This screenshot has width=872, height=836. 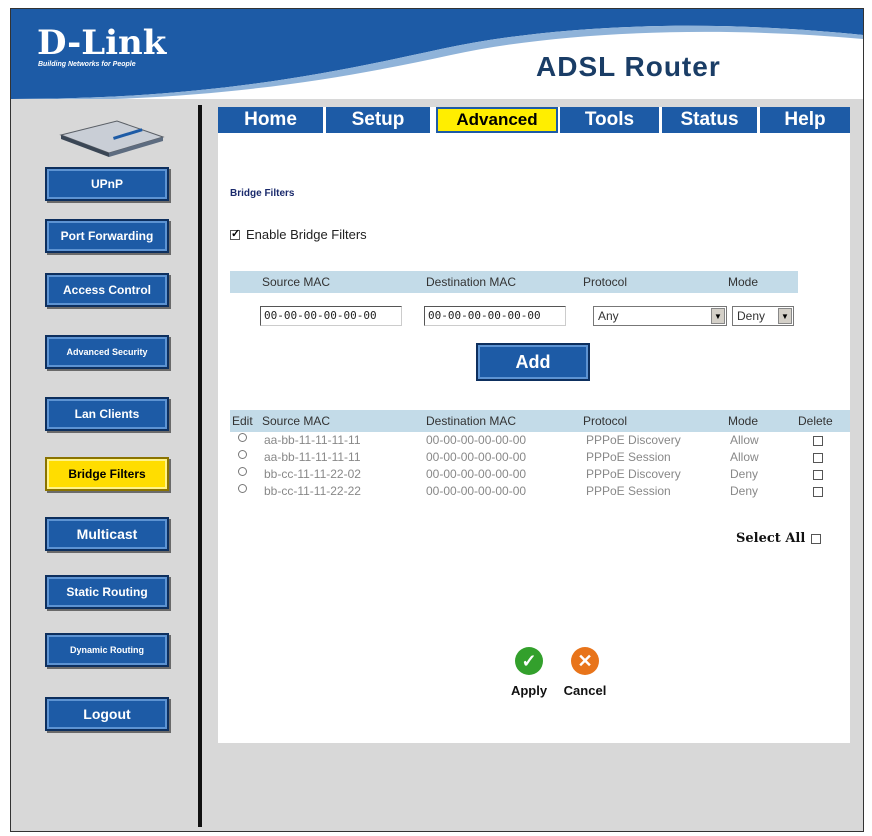 What do you see at coordinates (608, 316) in the screenshot?
I see `protocol-select-value: Any` at bounding box center [608, 316].